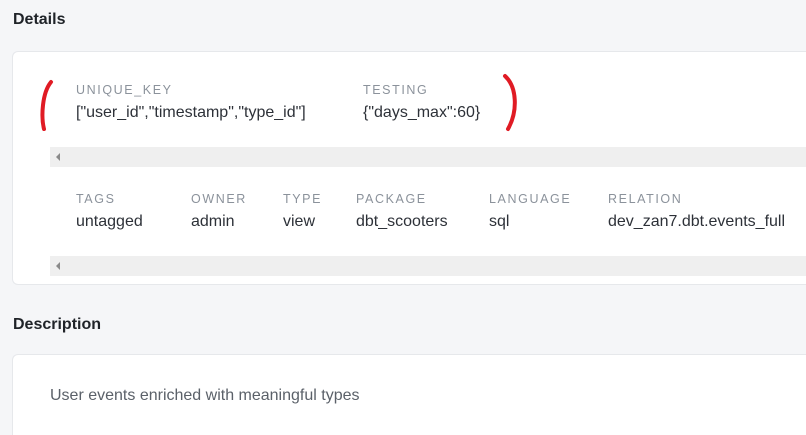  I want to click on field-value: view, so click(299, 221).